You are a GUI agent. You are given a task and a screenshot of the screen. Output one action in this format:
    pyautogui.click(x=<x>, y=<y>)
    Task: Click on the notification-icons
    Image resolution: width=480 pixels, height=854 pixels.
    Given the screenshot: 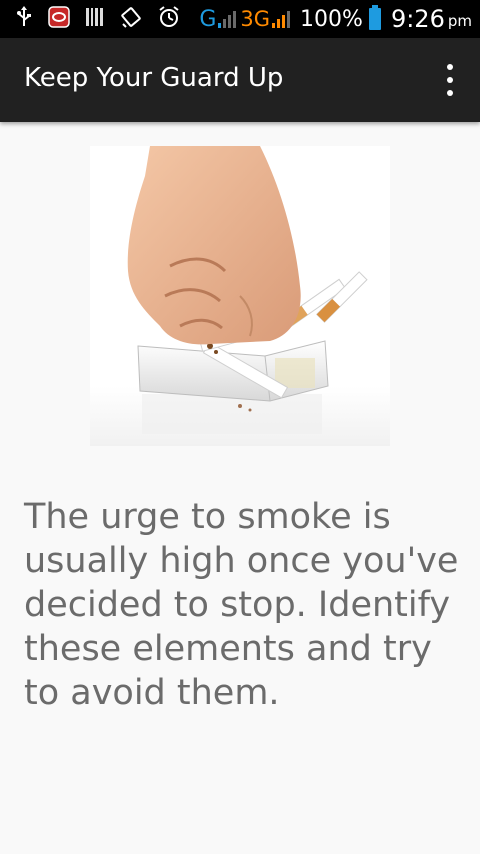 What is the action you would take?
    pyautogui.click(x=98, y=19)
    